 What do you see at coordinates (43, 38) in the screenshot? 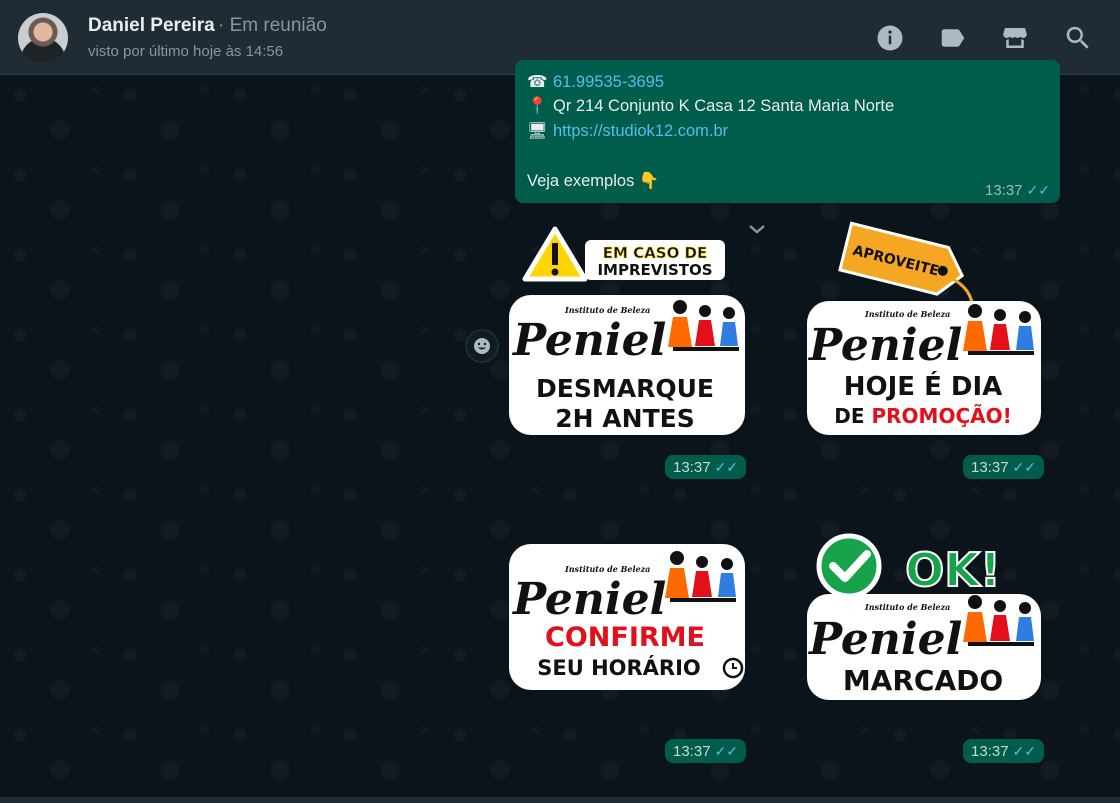
I see `contact-avatar` at bounding box center [43, 38].